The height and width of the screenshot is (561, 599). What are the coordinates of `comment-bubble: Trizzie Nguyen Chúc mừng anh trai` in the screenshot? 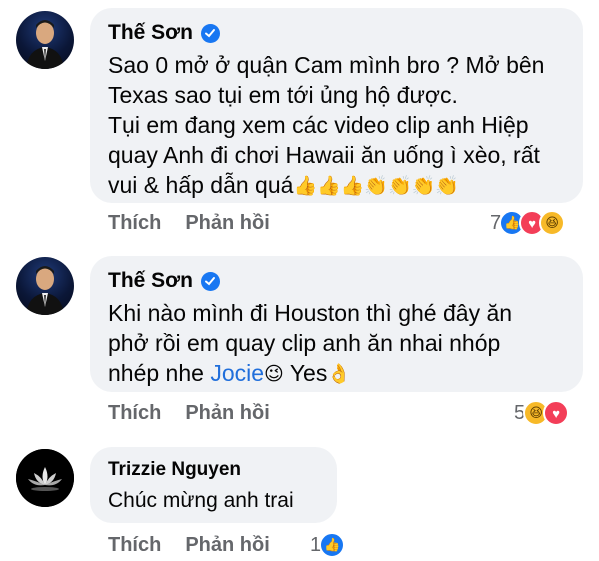 It's located at (213, 485).